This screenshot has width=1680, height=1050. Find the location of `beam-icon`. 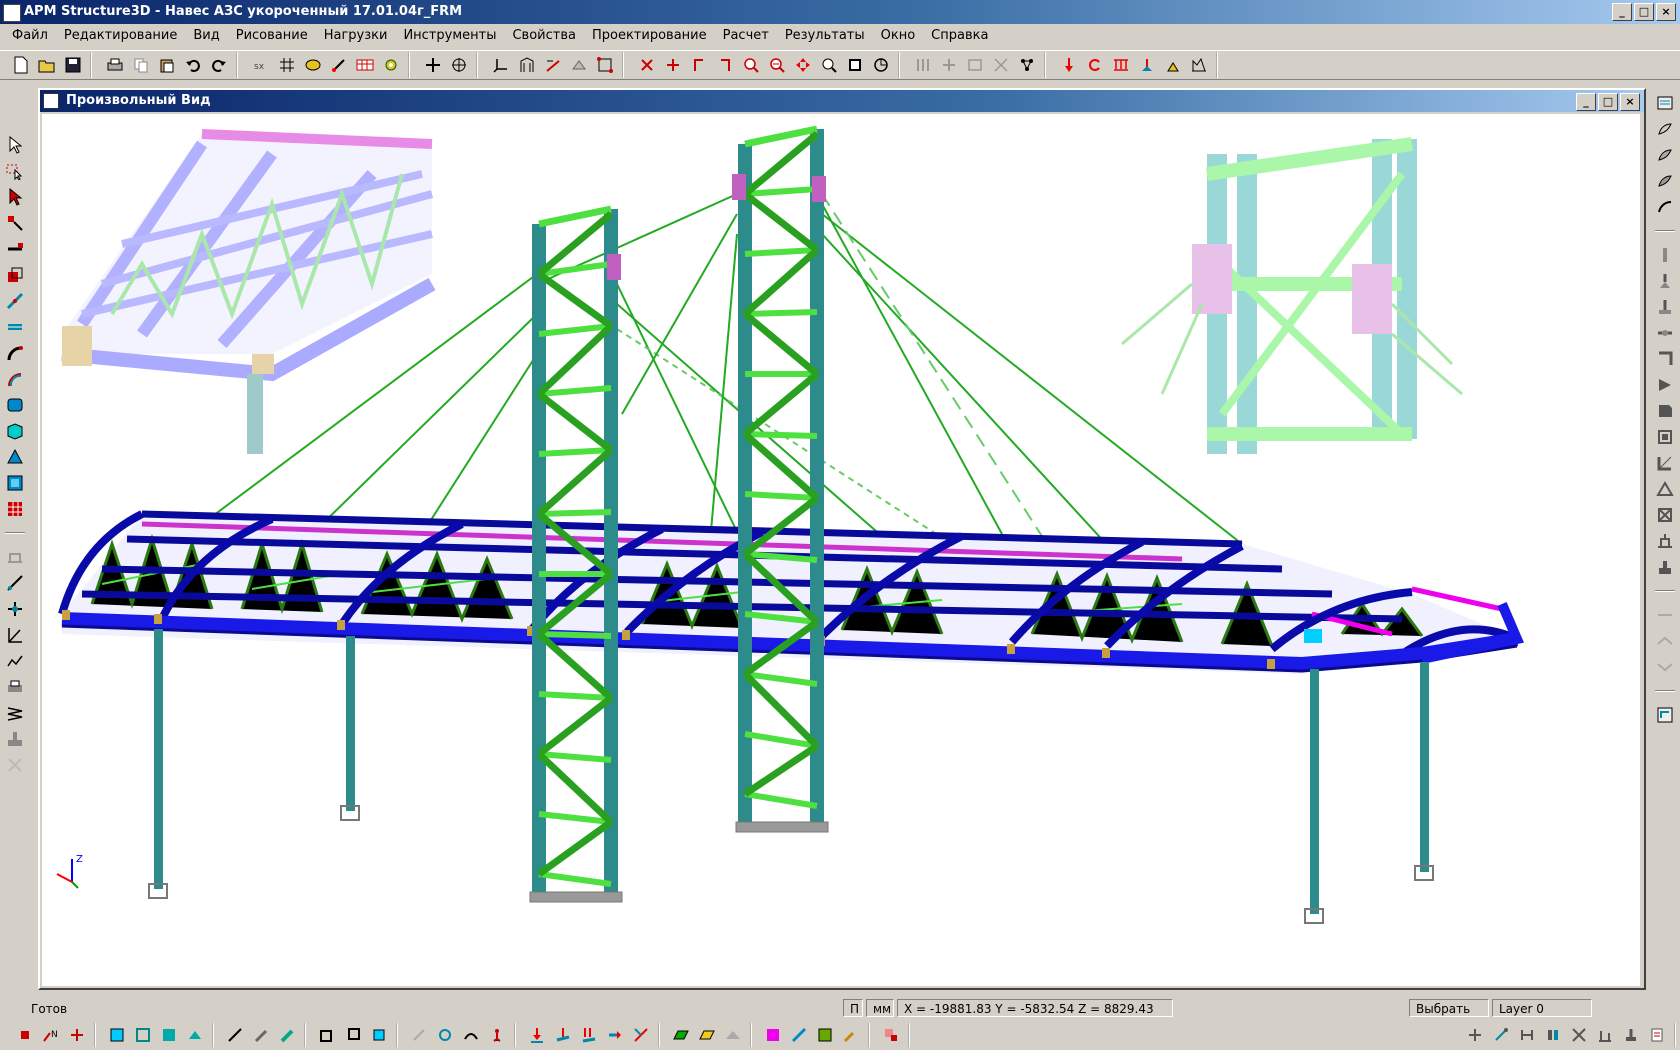

beam-icon is located at coordinates (553, 65).